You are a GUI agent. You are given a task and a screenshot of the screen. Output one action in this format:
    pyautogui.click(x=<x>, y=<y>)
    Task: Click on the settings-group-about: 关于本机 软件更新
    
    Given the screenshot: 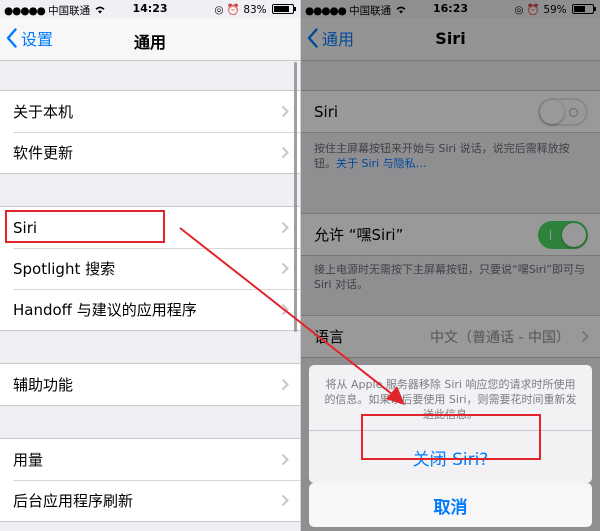 What is the action you would take?
    pyautogui.click(x=150, y=132)
    